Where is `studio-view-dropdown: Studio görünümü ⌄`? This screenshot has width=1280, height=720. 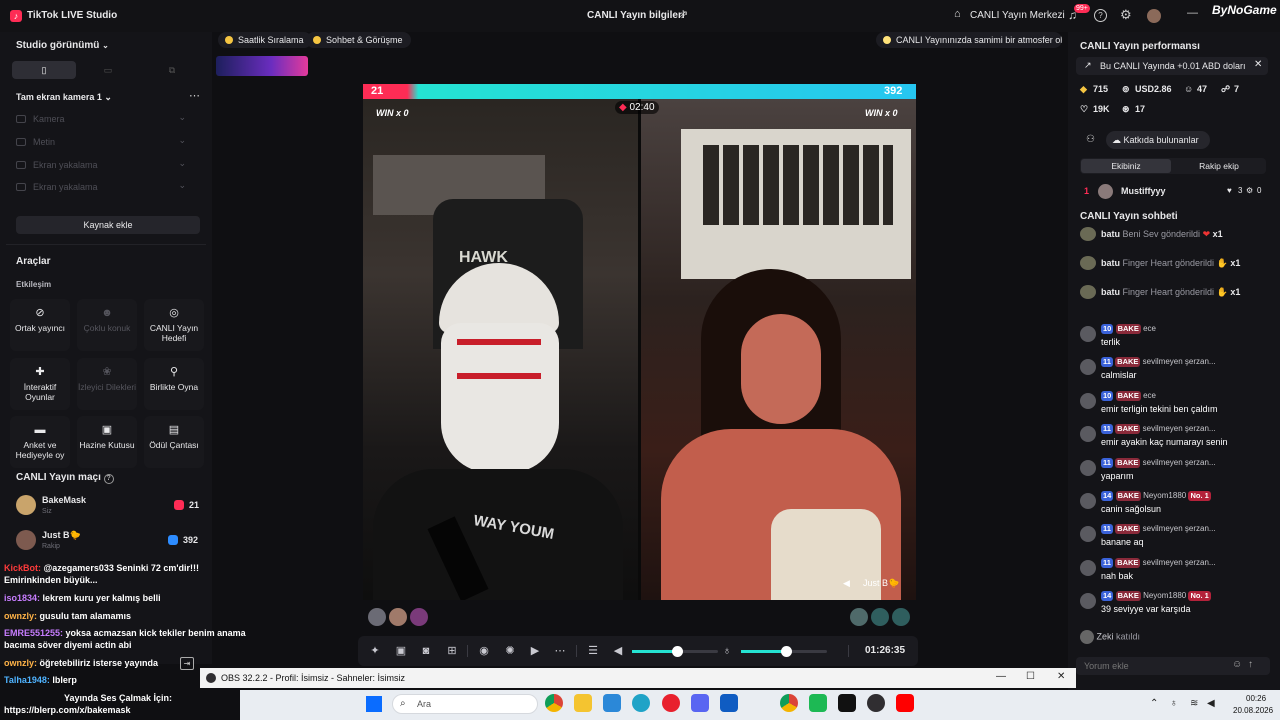
studio-view-dropdown: Studio görünümü ⌄ is located at coordinates (62, 45).